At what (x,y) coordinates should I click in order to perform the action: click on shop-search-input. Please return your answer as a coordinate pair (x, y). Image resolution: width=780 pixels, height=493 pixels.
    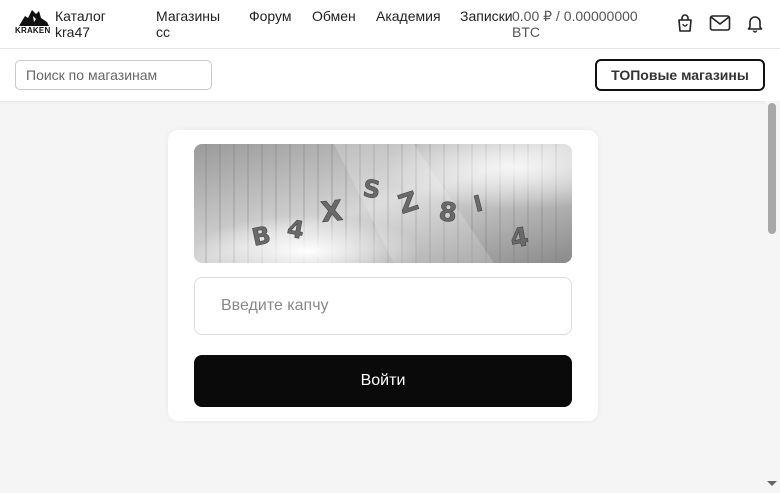
    Looking at the image, I should click on (113, 75).